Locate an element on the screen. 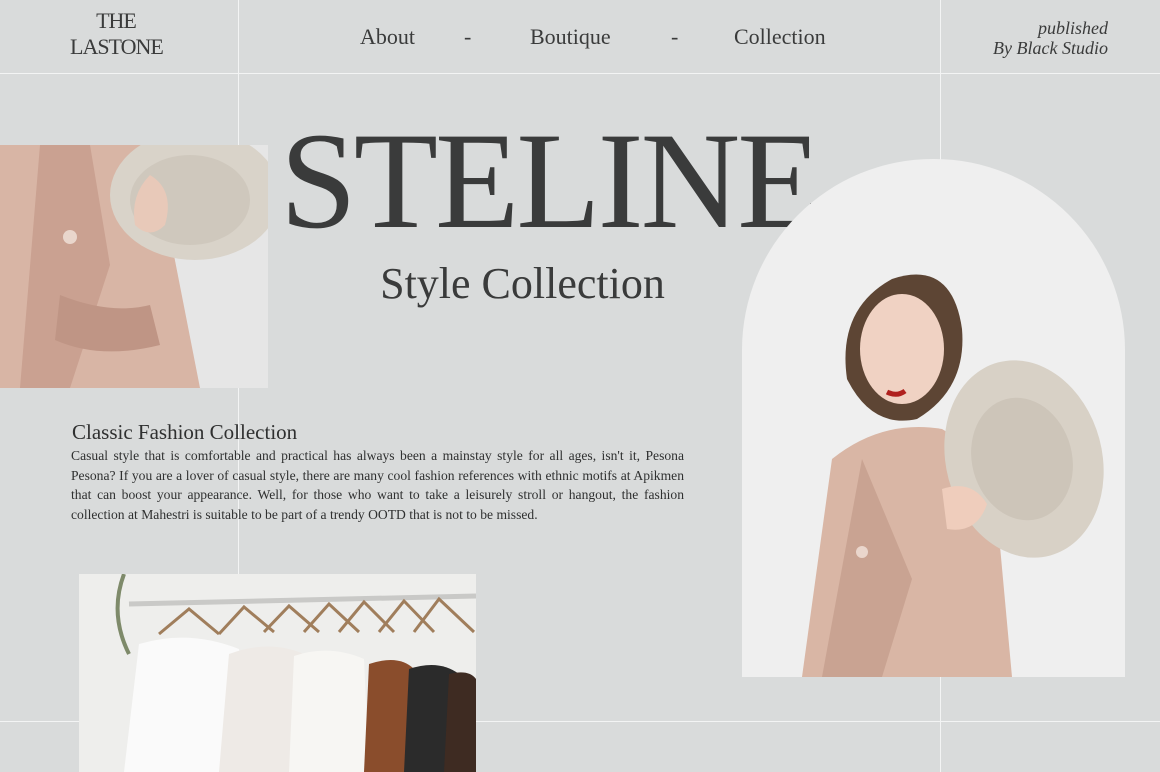 Image resolution: width=1160 pixels, height=772 pixels. logo-line-1: THE is located at coordinates (116, 20).